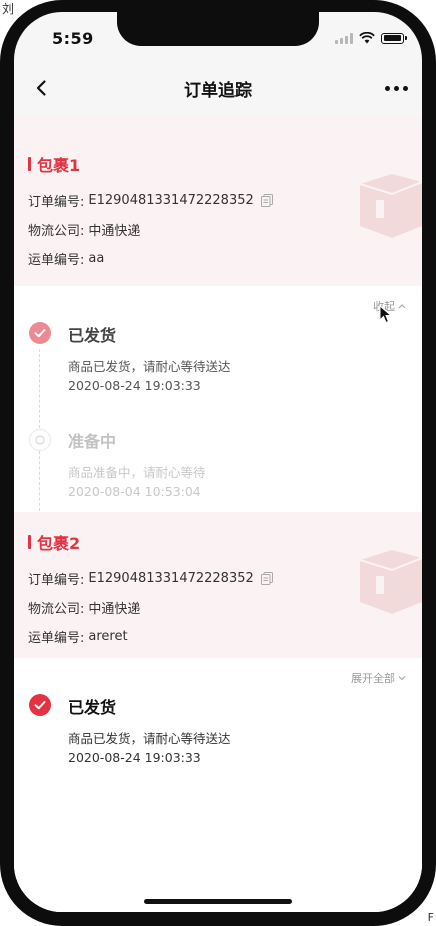 The width and height of the screenshot is (436, 926). What do you see at coordinates (73, 38) in the screenshot?
I see `status-time: 5:59` at bounding box center [73, 38].